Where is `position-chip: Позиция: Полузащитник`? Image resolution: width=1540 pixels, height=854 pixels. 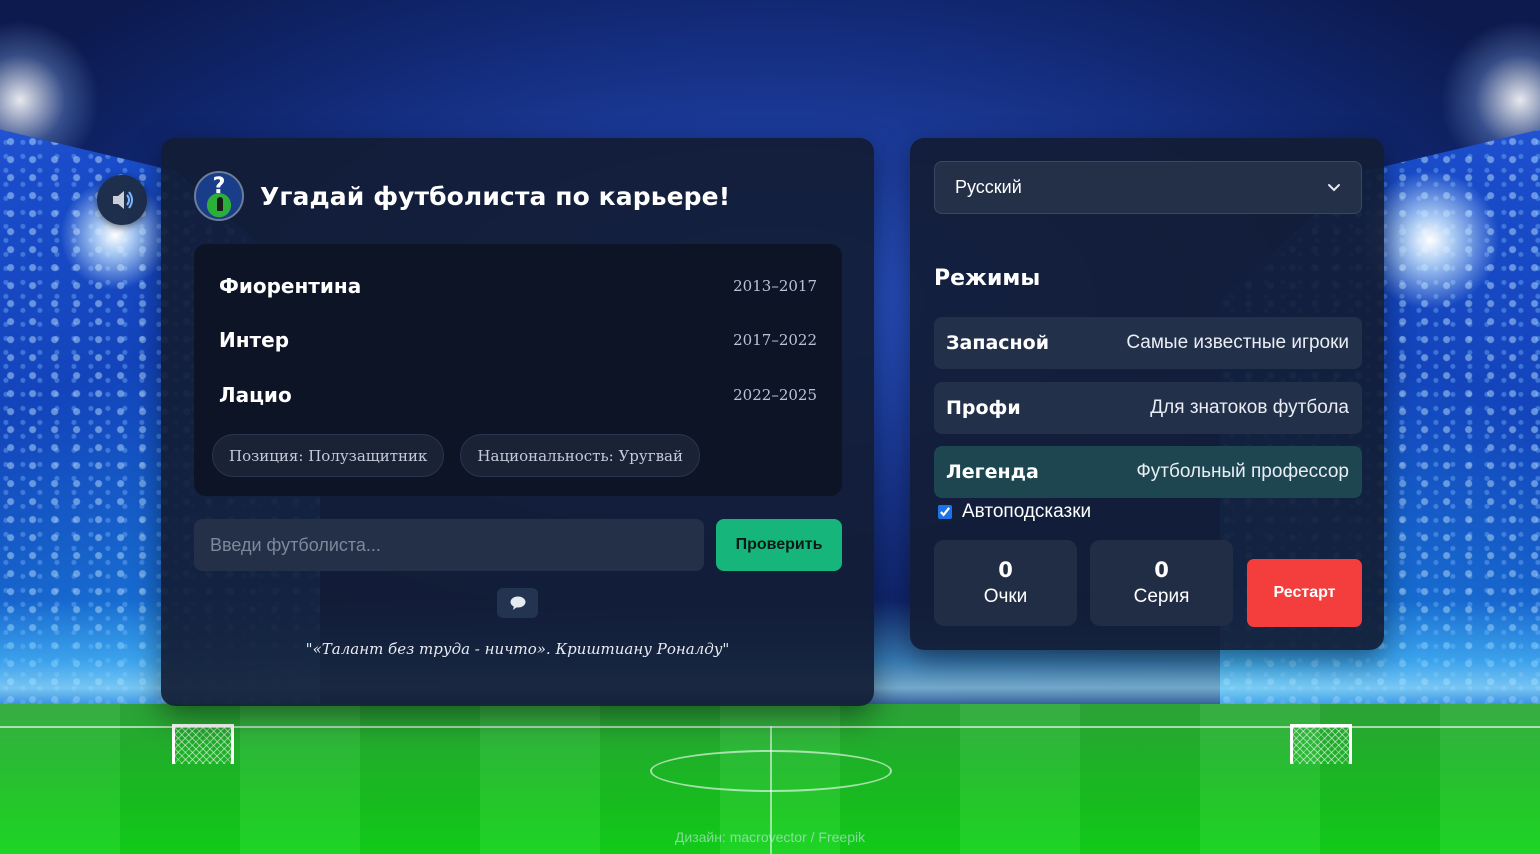
position-chip: Позиция: Полузащитник is located at coordinates (328, 455).